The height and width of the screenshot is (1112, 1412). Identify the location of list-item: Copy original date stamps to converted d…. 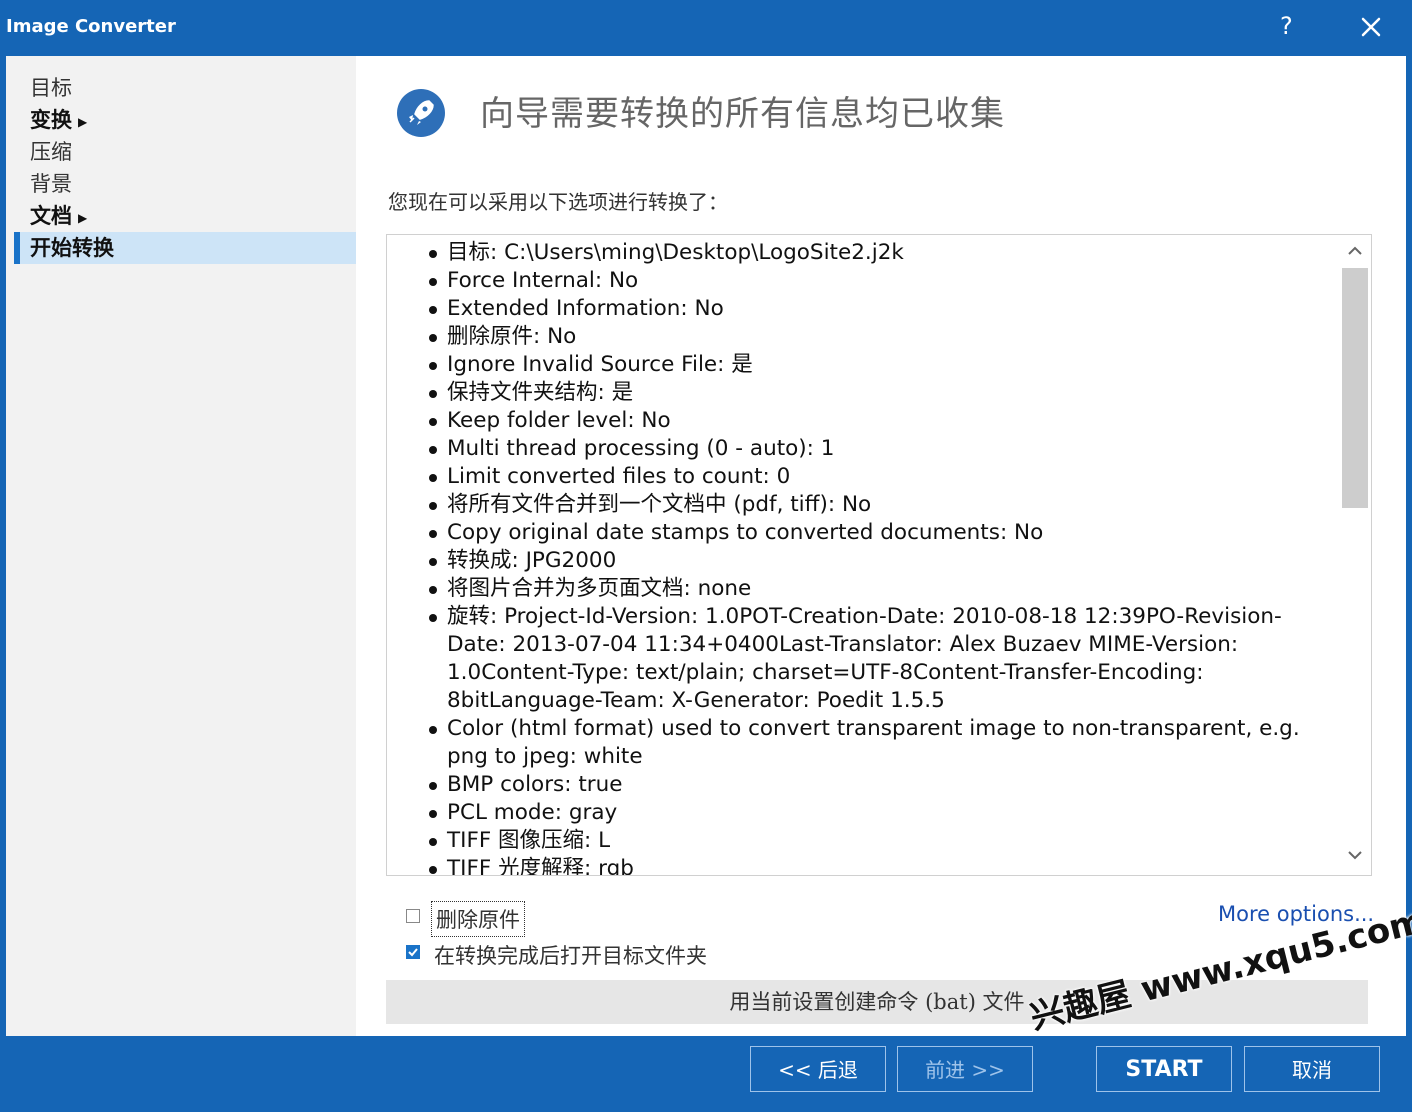
(880, 533).